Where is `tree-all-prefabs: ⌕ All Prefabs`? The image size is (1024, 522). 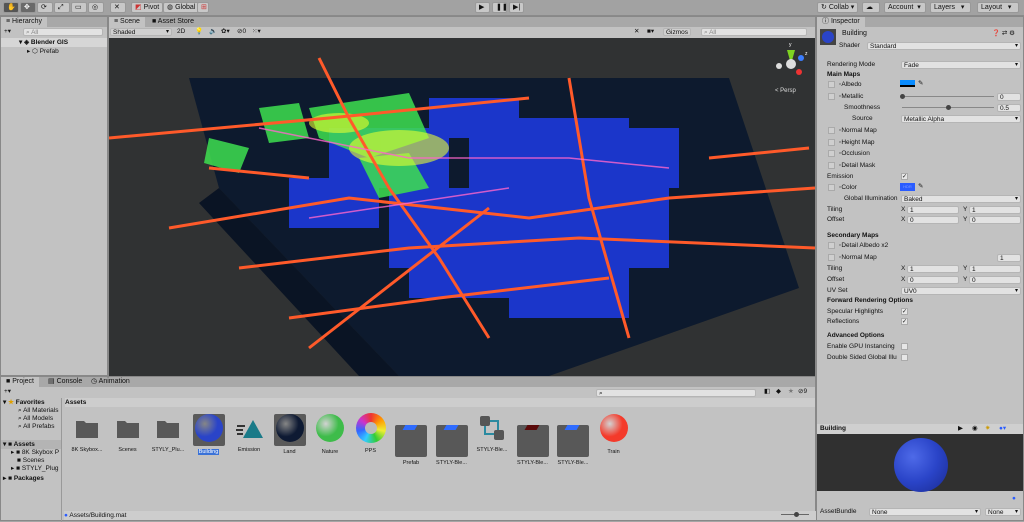
tree-all-prefabs: ⌕ All Prefabs is located at coordinates (36, 426).